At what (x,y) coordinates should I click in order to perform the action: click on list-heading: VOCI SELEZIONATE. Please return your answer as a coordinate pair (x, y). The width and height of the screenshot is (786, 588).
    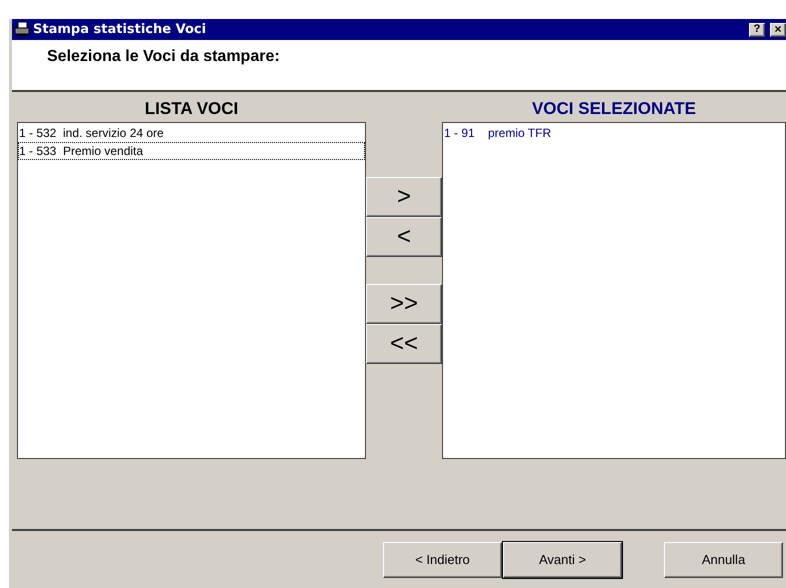
    Looking at the image, I should click on (614, 109).